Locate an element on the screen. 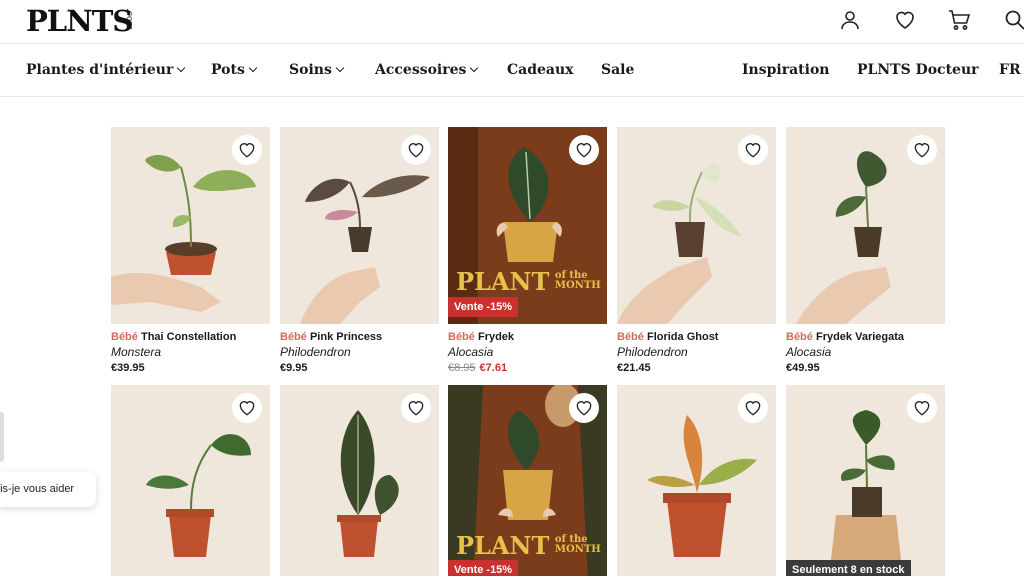 The image size is (1024, 576). product-genus: Monstera is located at coordinates (136, 352).